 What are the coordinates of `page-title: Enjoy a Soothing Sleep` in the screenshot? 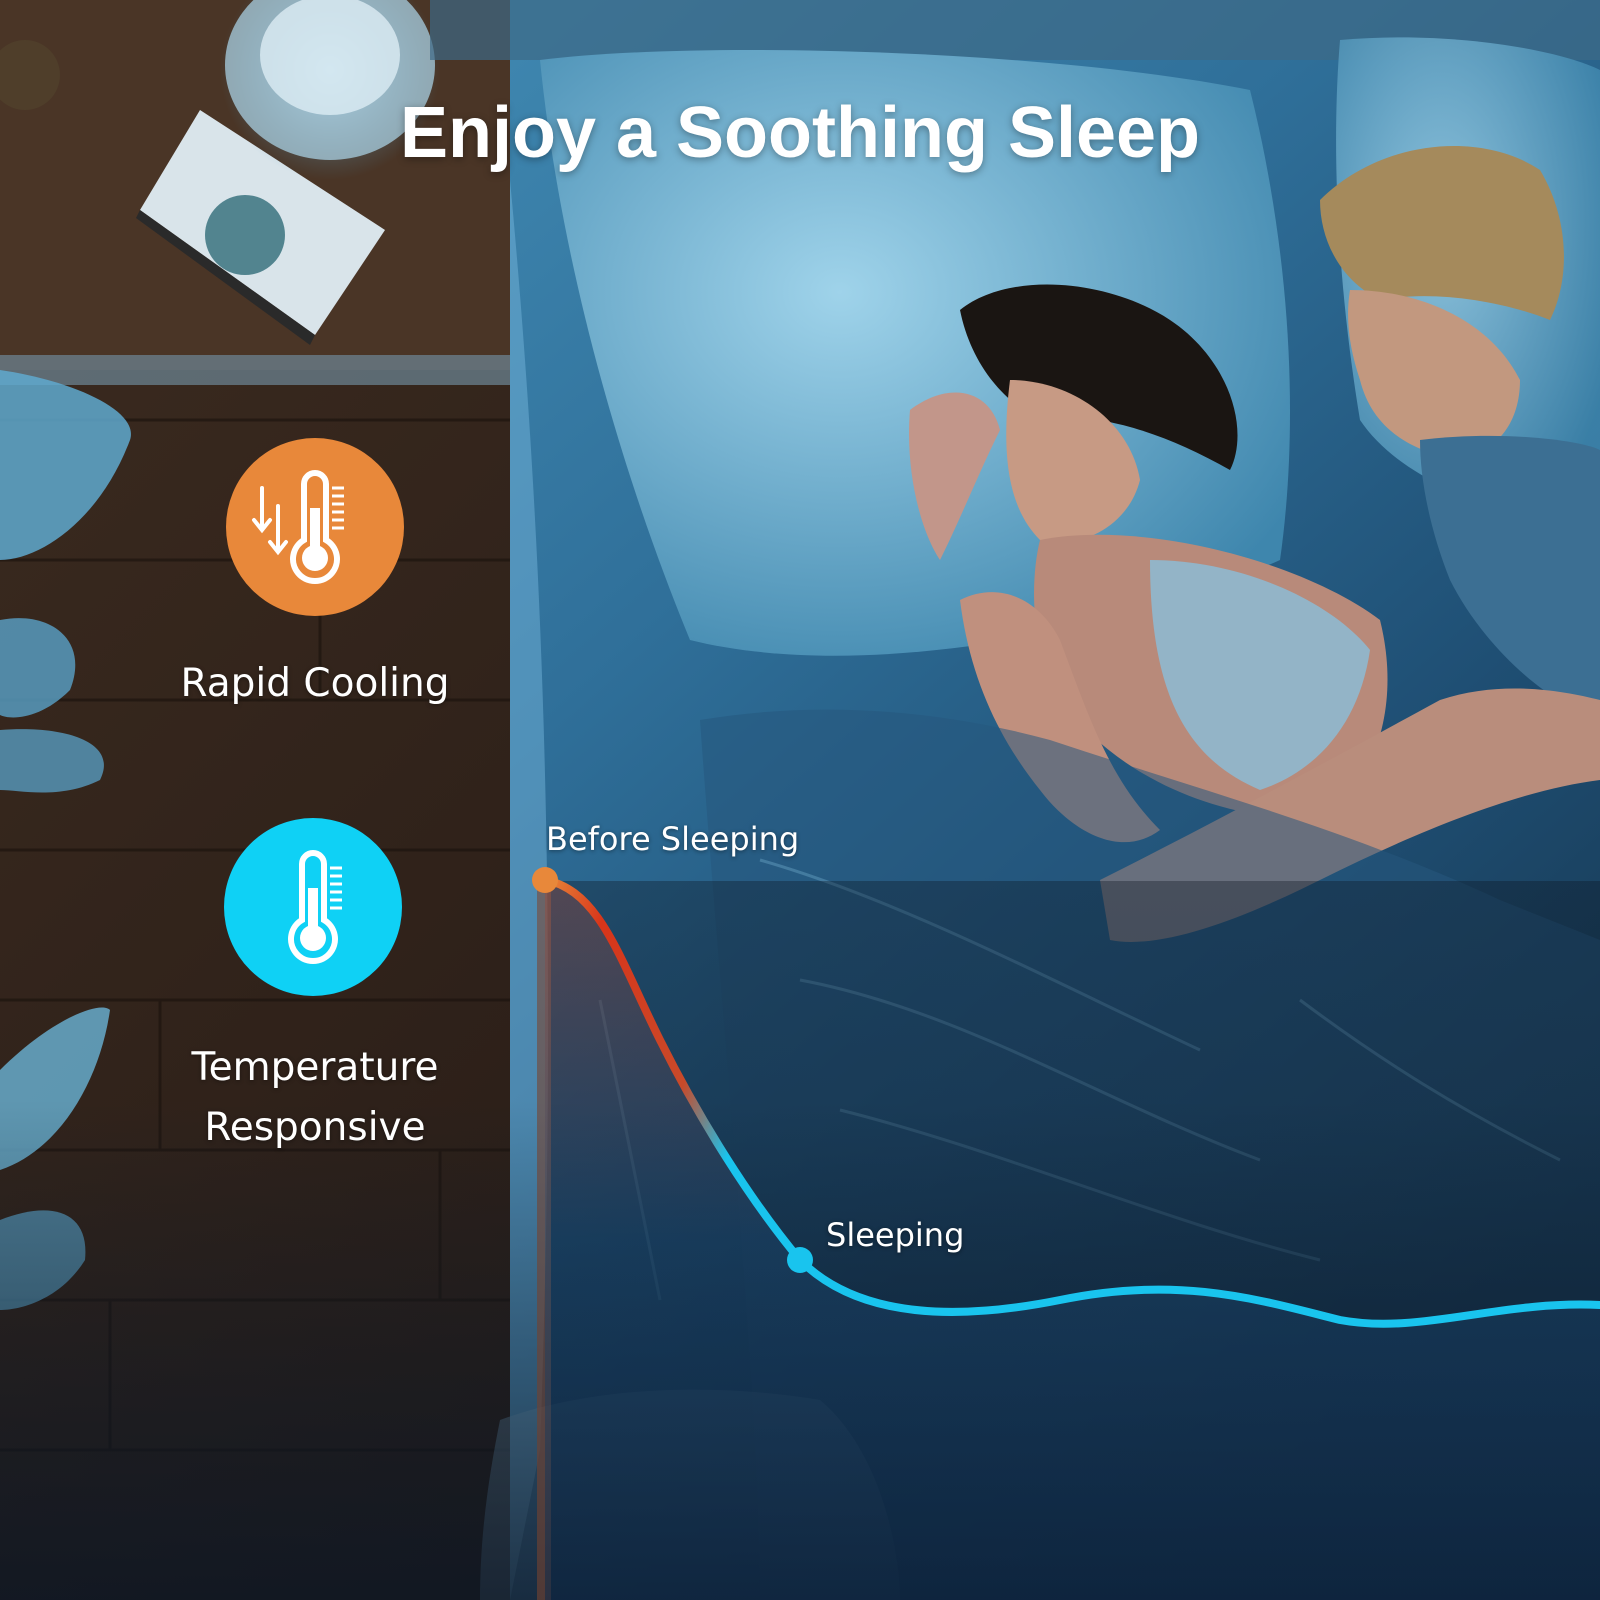 It's located at (800, 133).